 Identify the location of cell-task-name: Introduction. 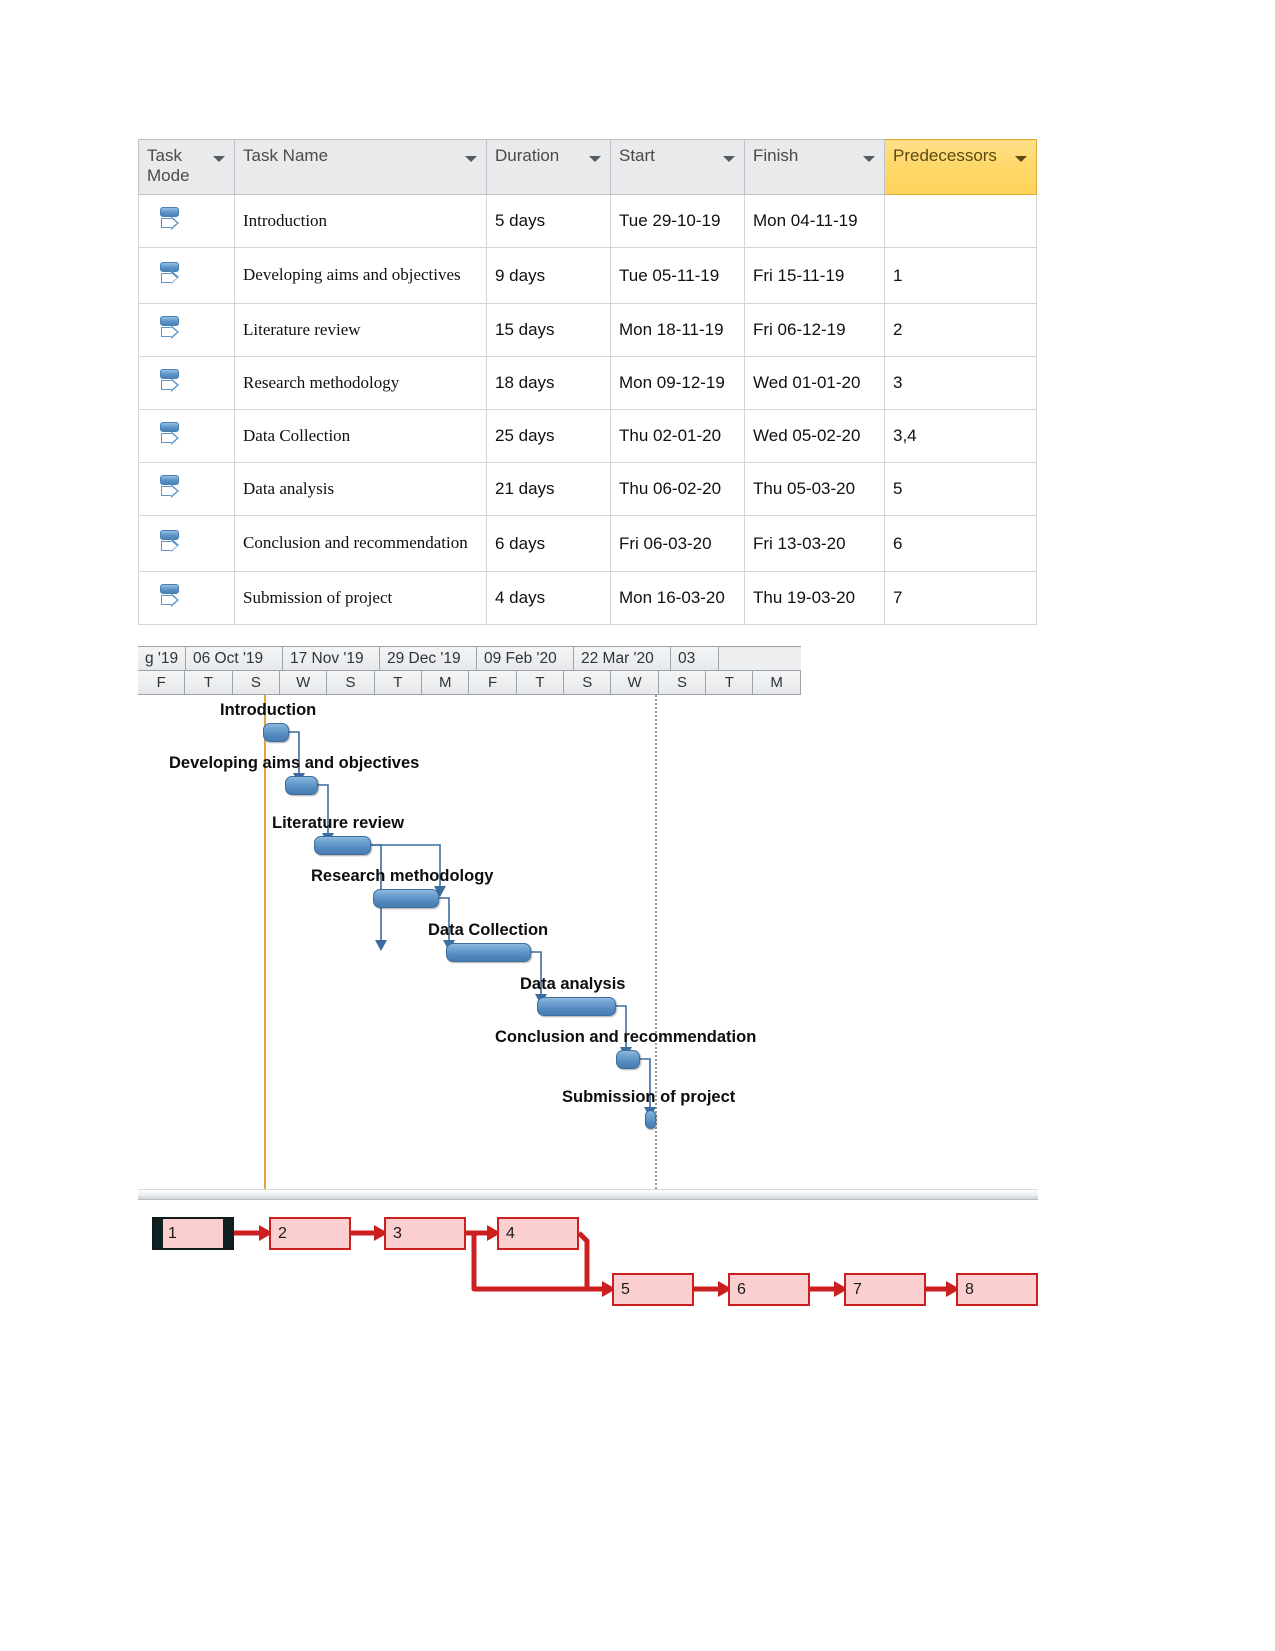
(360, 221).